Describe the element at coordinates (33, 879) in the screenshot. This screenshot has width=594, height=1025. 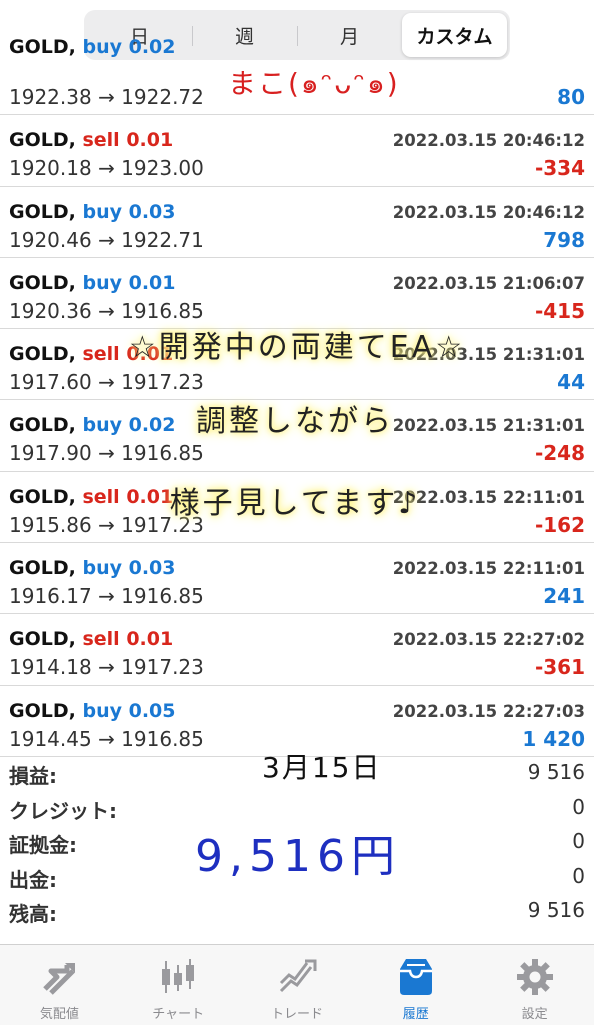
I see `withdrawal-label: 出金:` at that location.